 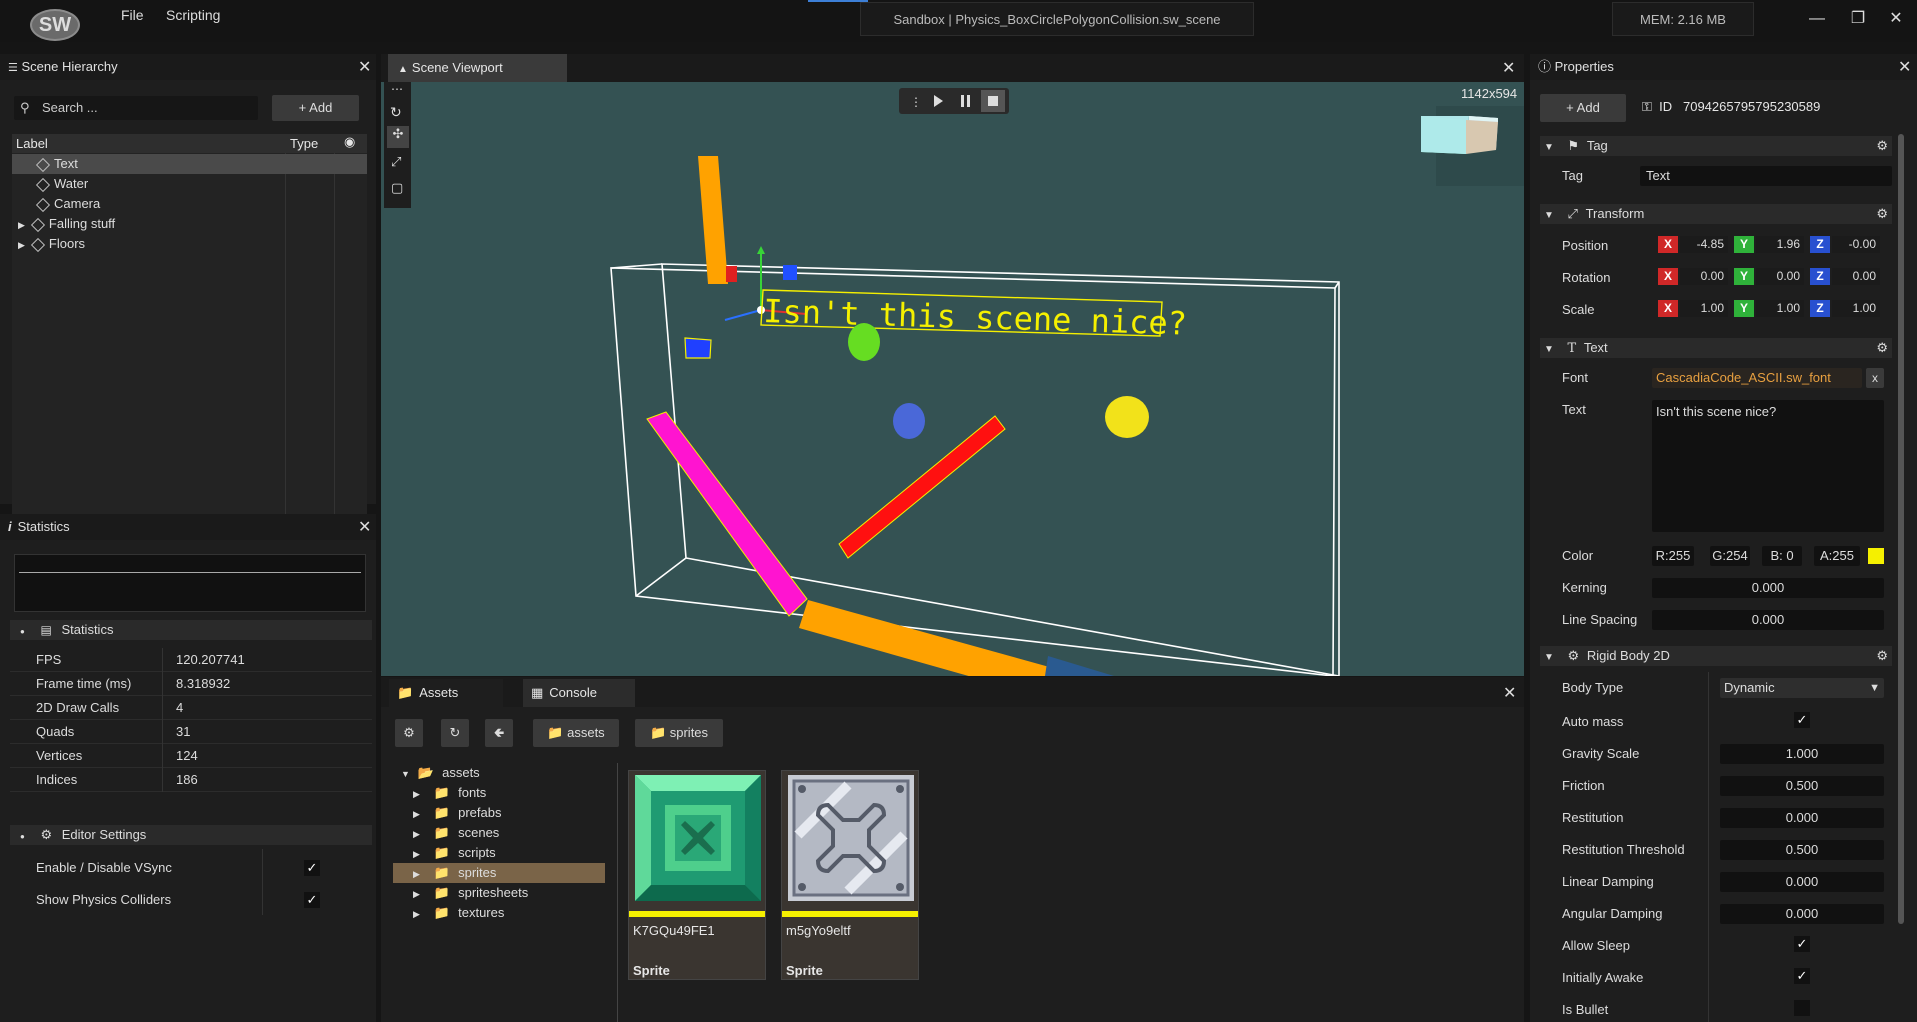 What do you see at coordinates (499, 913) in the screenshot?
I see `folder-item: ▶ 📁 textures` at bounding box center [499, 913].